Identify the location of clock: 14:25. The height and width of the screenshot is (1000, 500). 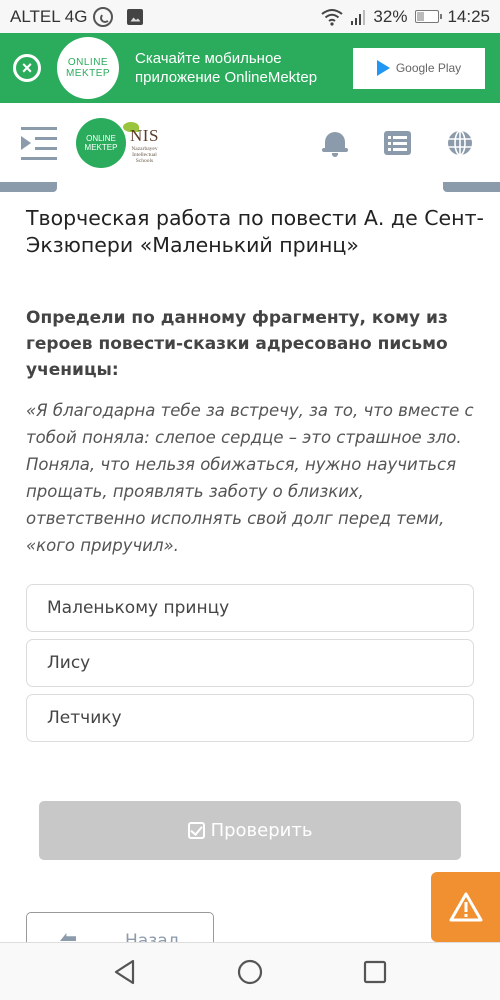
(468, 16).